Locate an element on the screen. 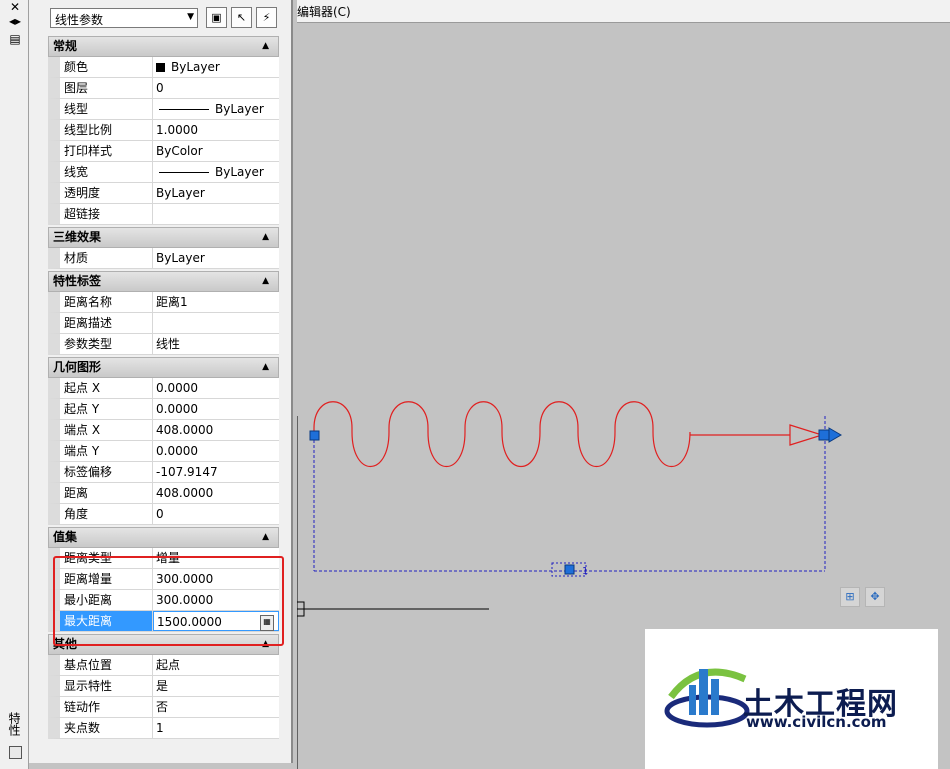  auto-hide-icon: ◂▸ is located at coordinates (15, 21).